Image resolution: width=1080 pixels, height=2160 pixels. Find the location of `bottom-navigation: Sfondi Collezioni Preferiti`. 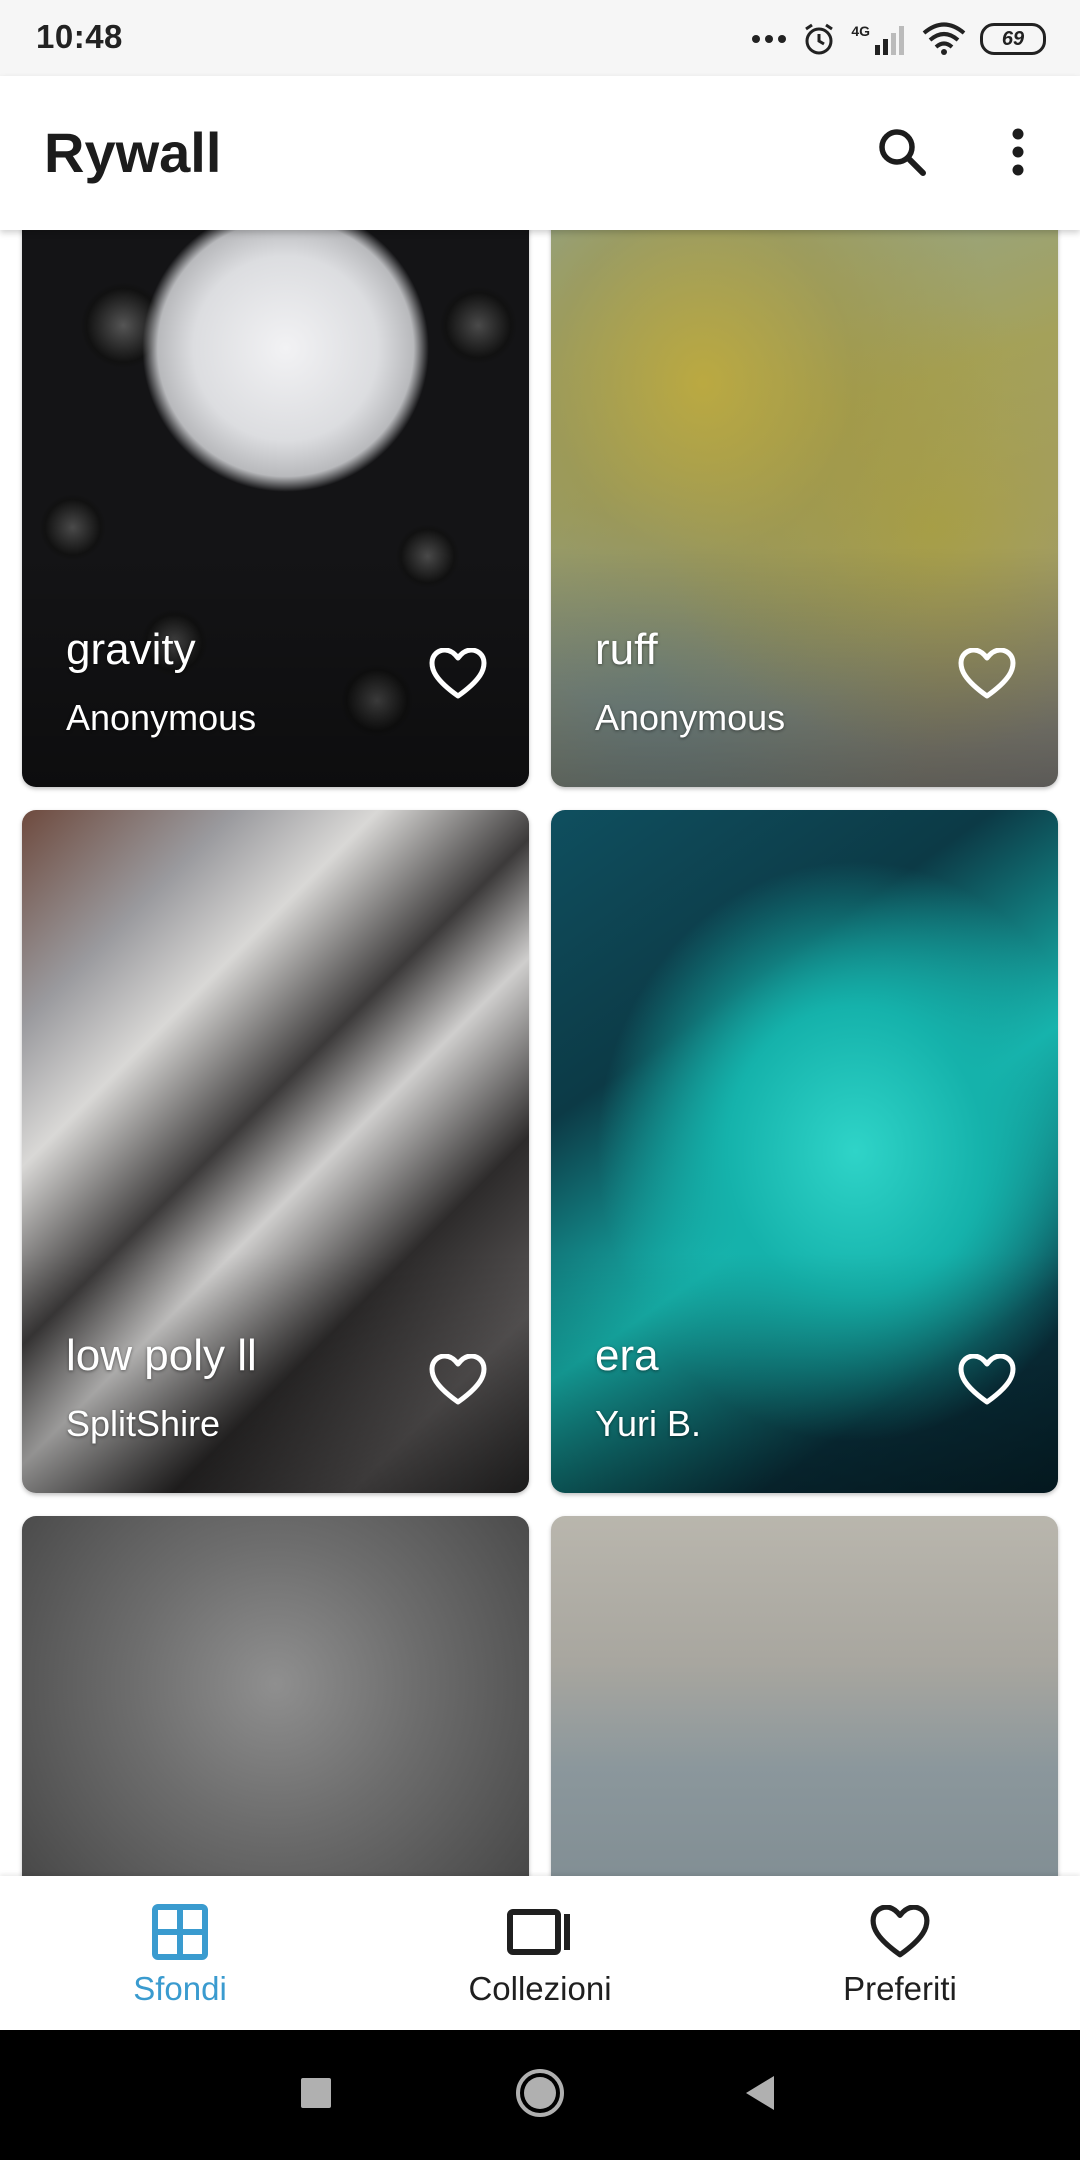

bottom-navigation: Sfondi Collezioni Preferiti is located at coordinates (540, 1953).